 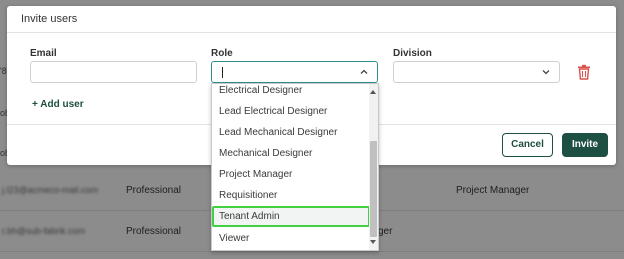 I want to click on row-email: r.bh@sub-fabrik.com, so click(x=44, y=231).